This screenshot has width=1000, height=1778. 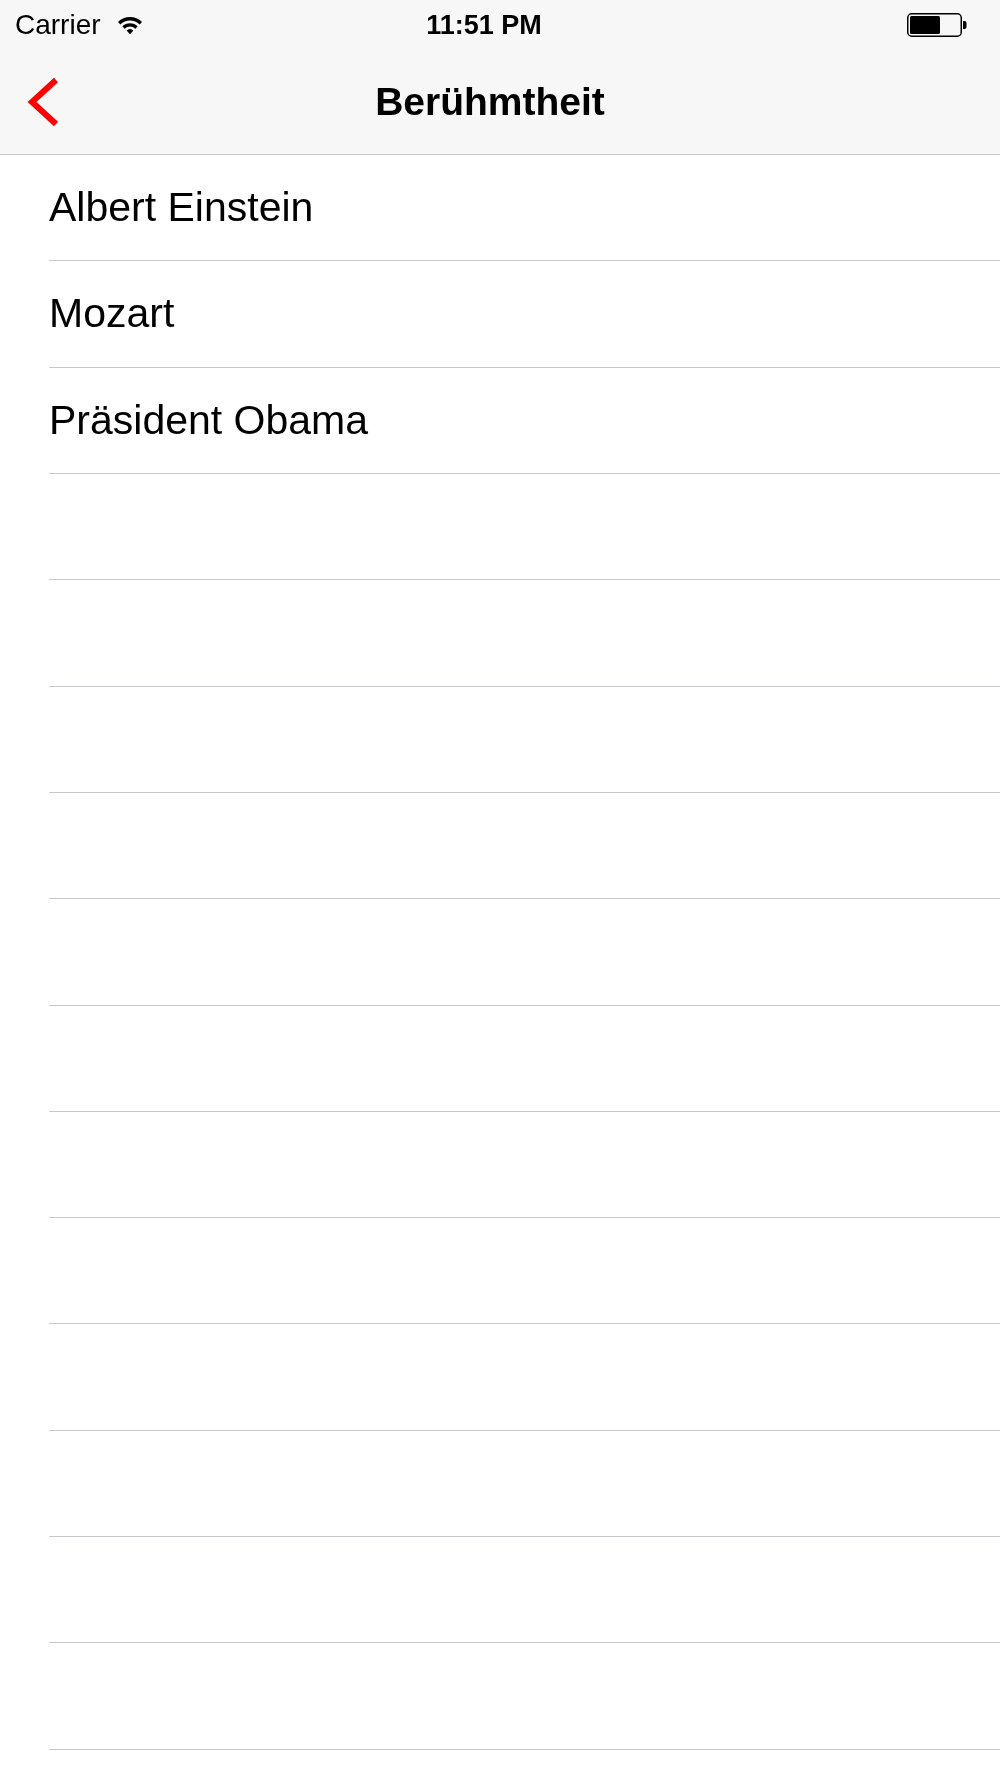 I want to click on back-button, so click(x=43, y=102).